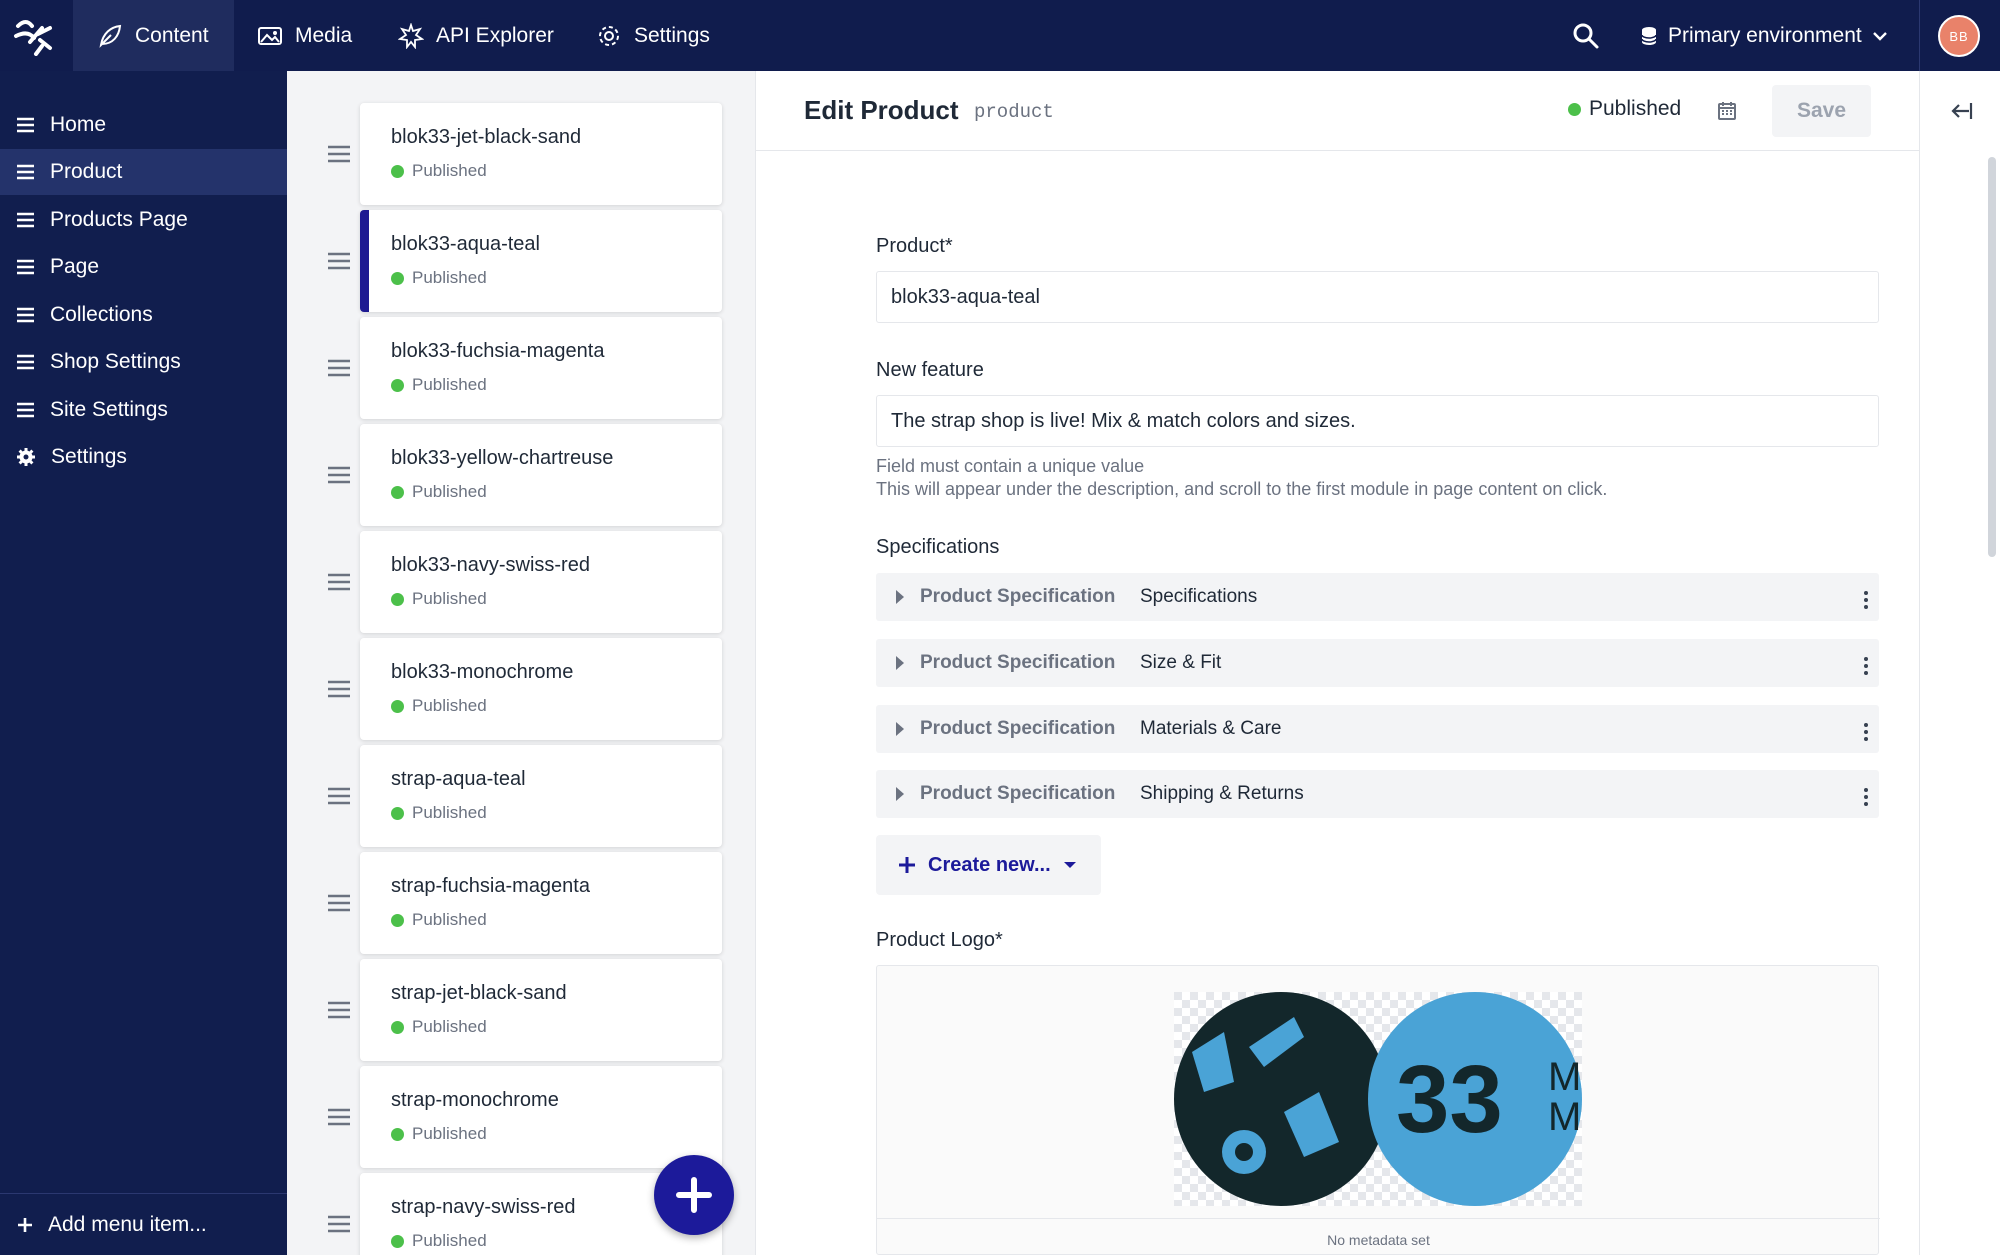 Image resolution: width=2000 pixels, height=1255 pixels. I want to click on entry-title: blok33-jet-black-sand, so click(486, 137).